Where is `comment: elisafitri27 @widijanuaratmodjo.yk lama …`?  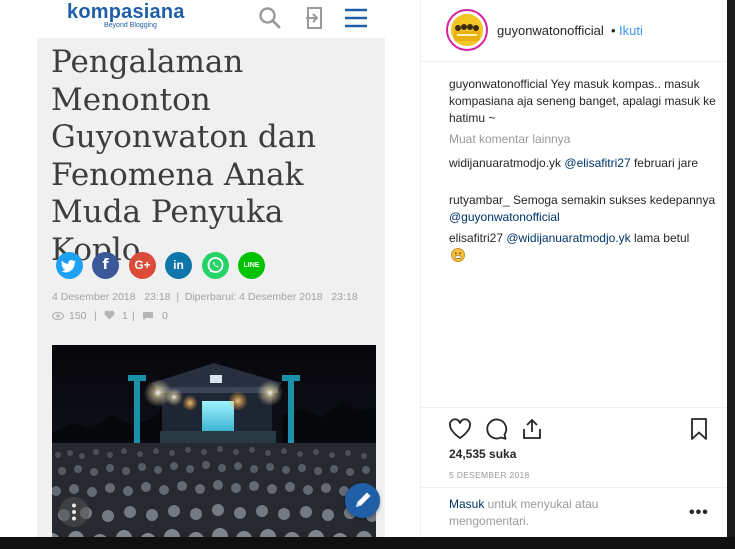 comment: elisafitri27 @widijanuaratmodjo.yk lama … is located at coordinates (584, 238).